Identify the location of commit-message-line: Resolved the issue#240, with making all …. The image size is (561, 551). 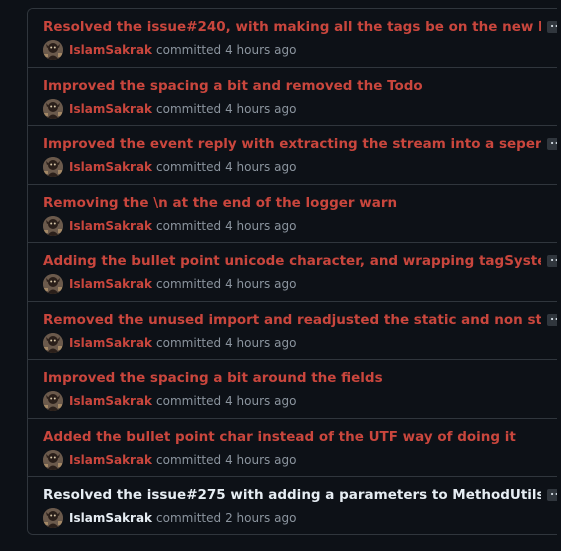
(302, 27).